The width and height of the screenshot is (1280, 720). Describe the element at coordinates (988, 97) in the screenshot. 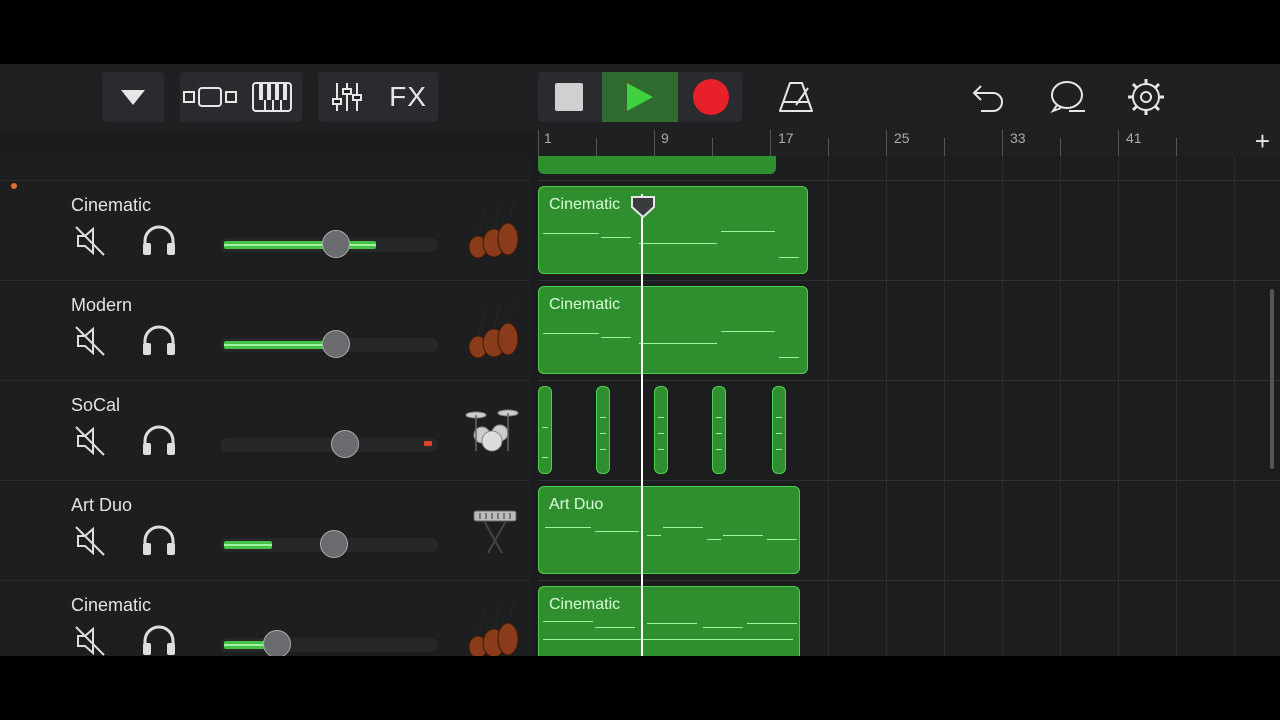

I see `undo-icon` at that location.